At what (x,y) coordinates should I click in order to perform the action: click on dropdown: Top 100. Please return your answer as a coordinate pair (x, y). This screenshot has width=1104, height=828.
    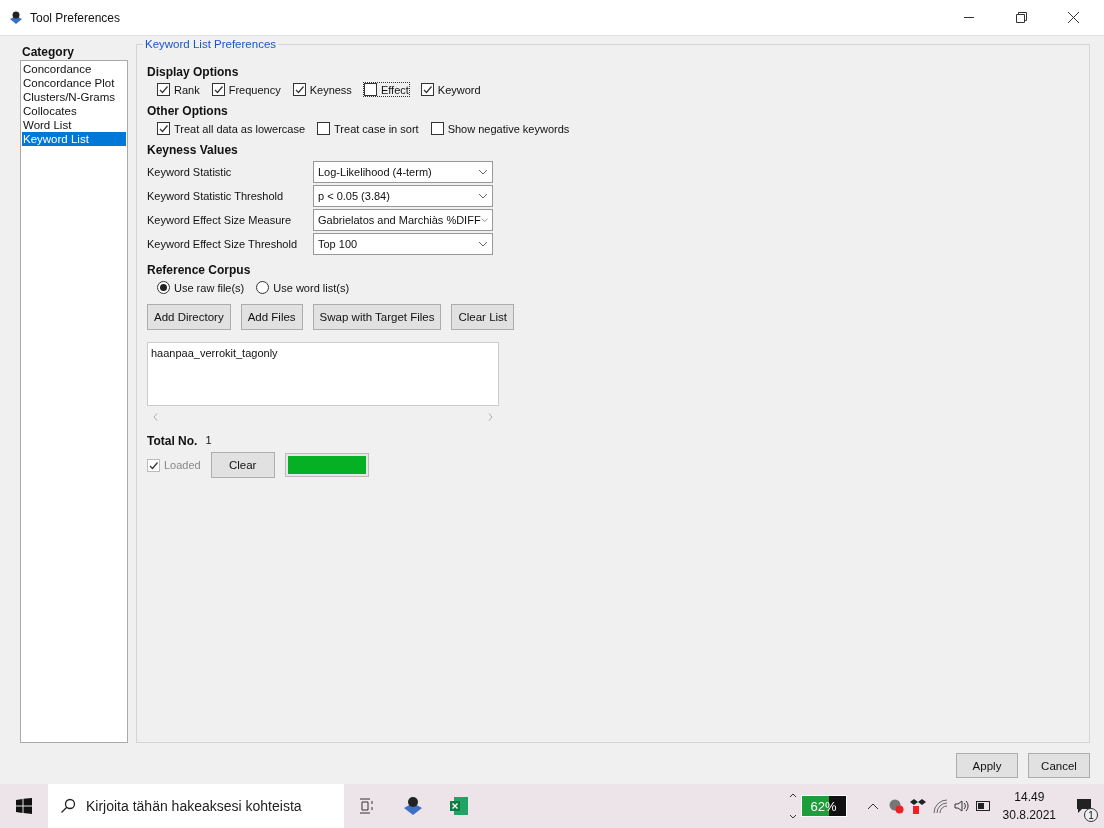
    Looking at the image, I should click on (403, 244).